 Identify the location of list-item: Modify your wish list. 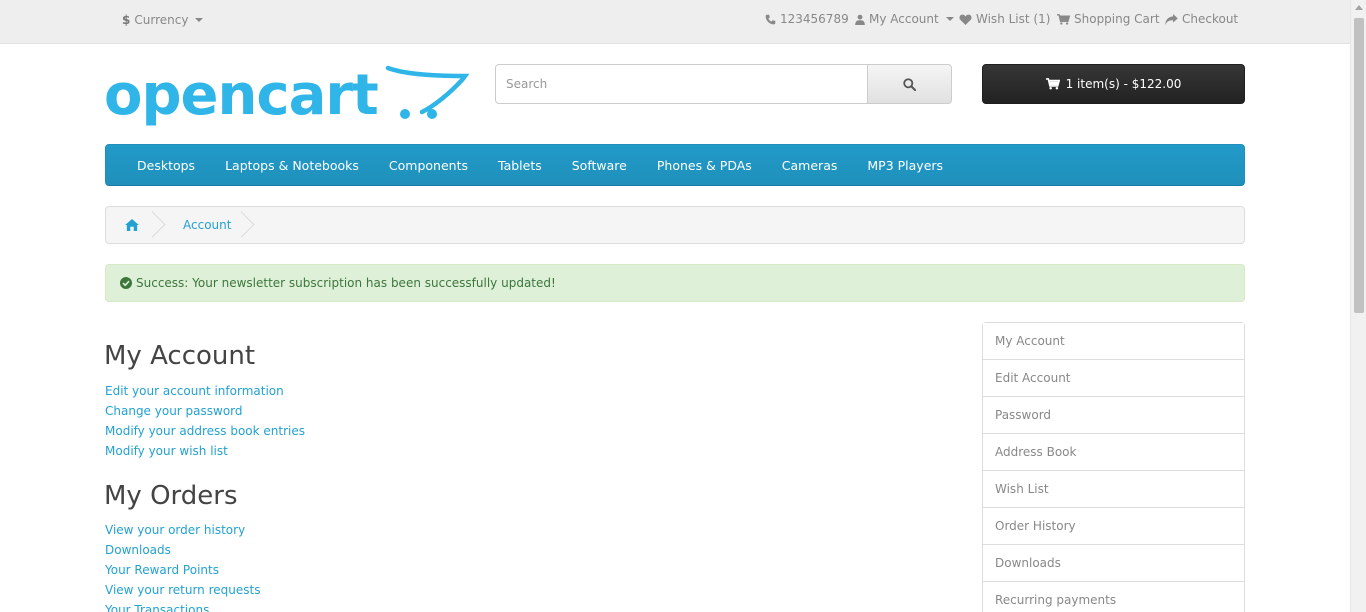
(205, 451).